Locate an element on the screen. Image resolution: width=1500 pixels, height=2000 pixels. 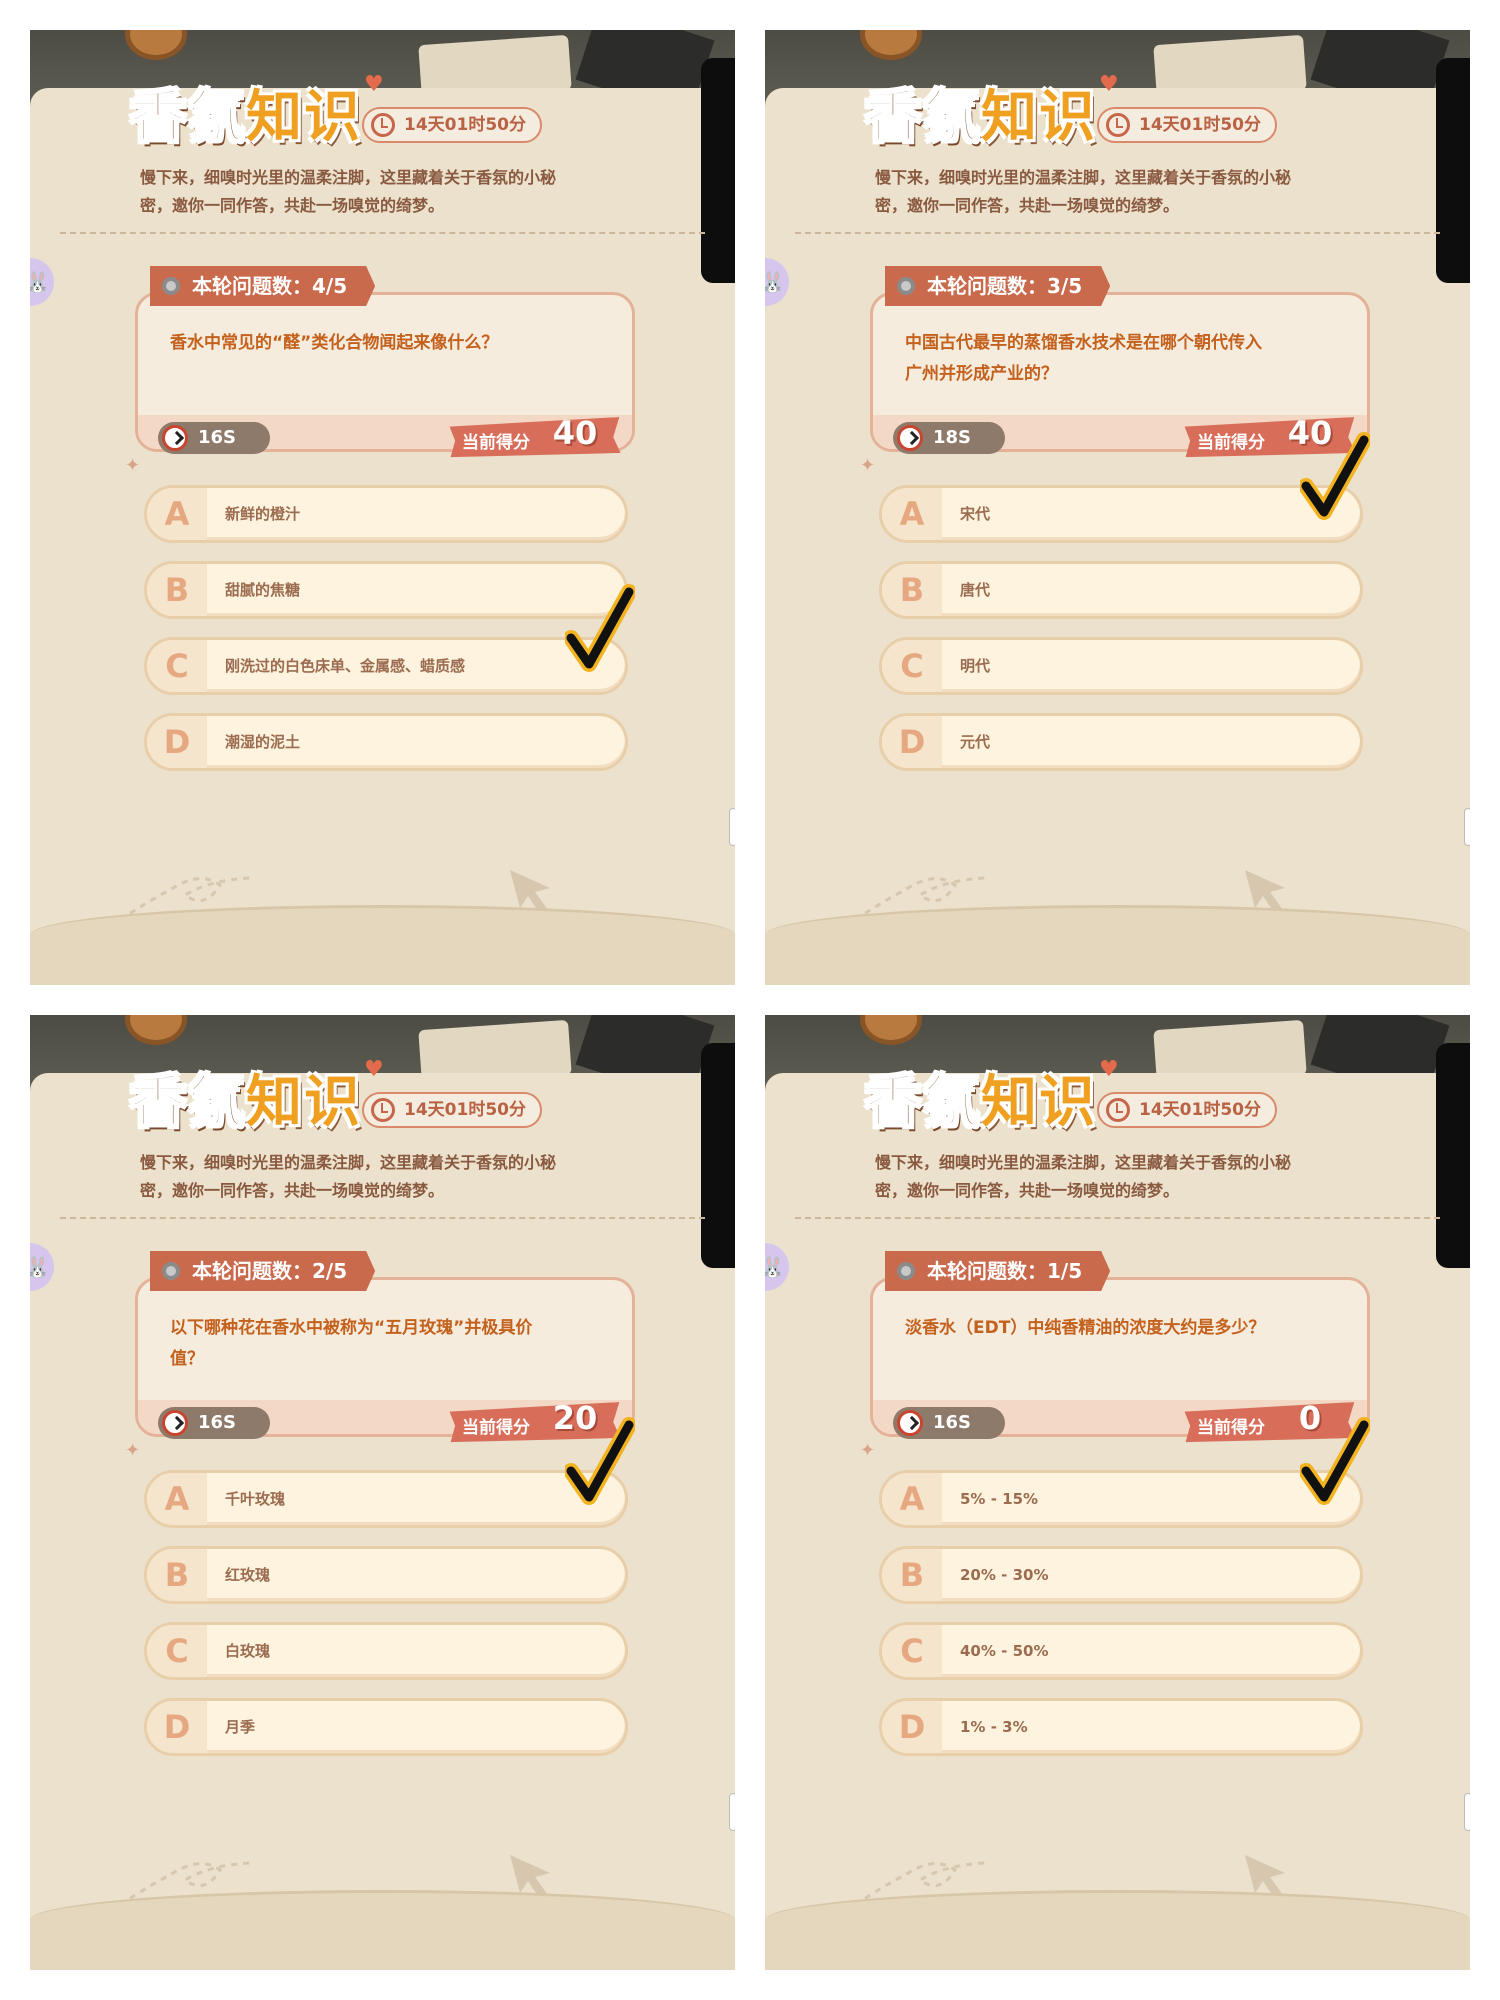
round-tag: 本轮问题数：4/5 is located at coordinates (263, 286).